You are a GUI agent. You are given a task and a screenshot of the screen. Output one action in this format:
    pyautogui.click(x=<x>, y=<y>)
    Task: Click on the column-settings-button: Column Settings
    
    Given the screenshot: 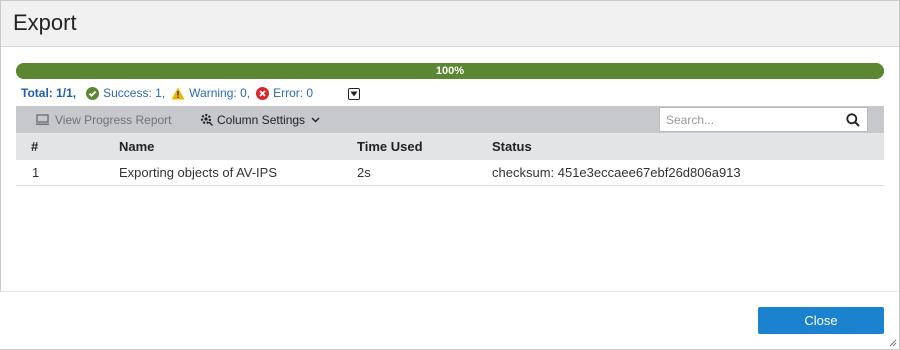 What is the action you would take?
    pyautogui.click(x=260, y=119)
    